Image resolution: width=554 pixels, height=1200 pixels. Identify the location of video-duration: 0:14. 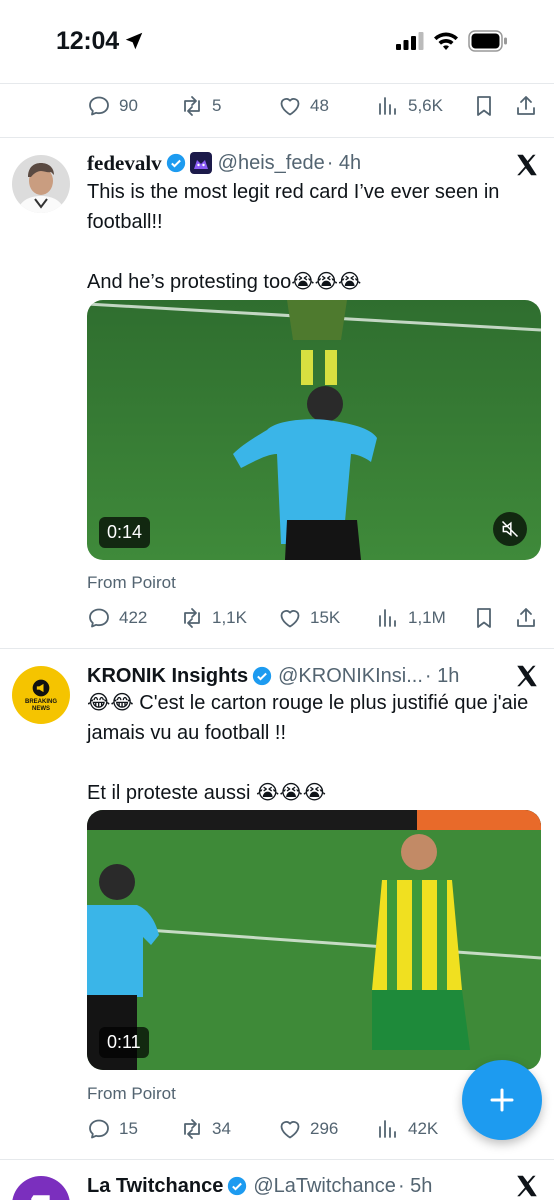
(125, 532).